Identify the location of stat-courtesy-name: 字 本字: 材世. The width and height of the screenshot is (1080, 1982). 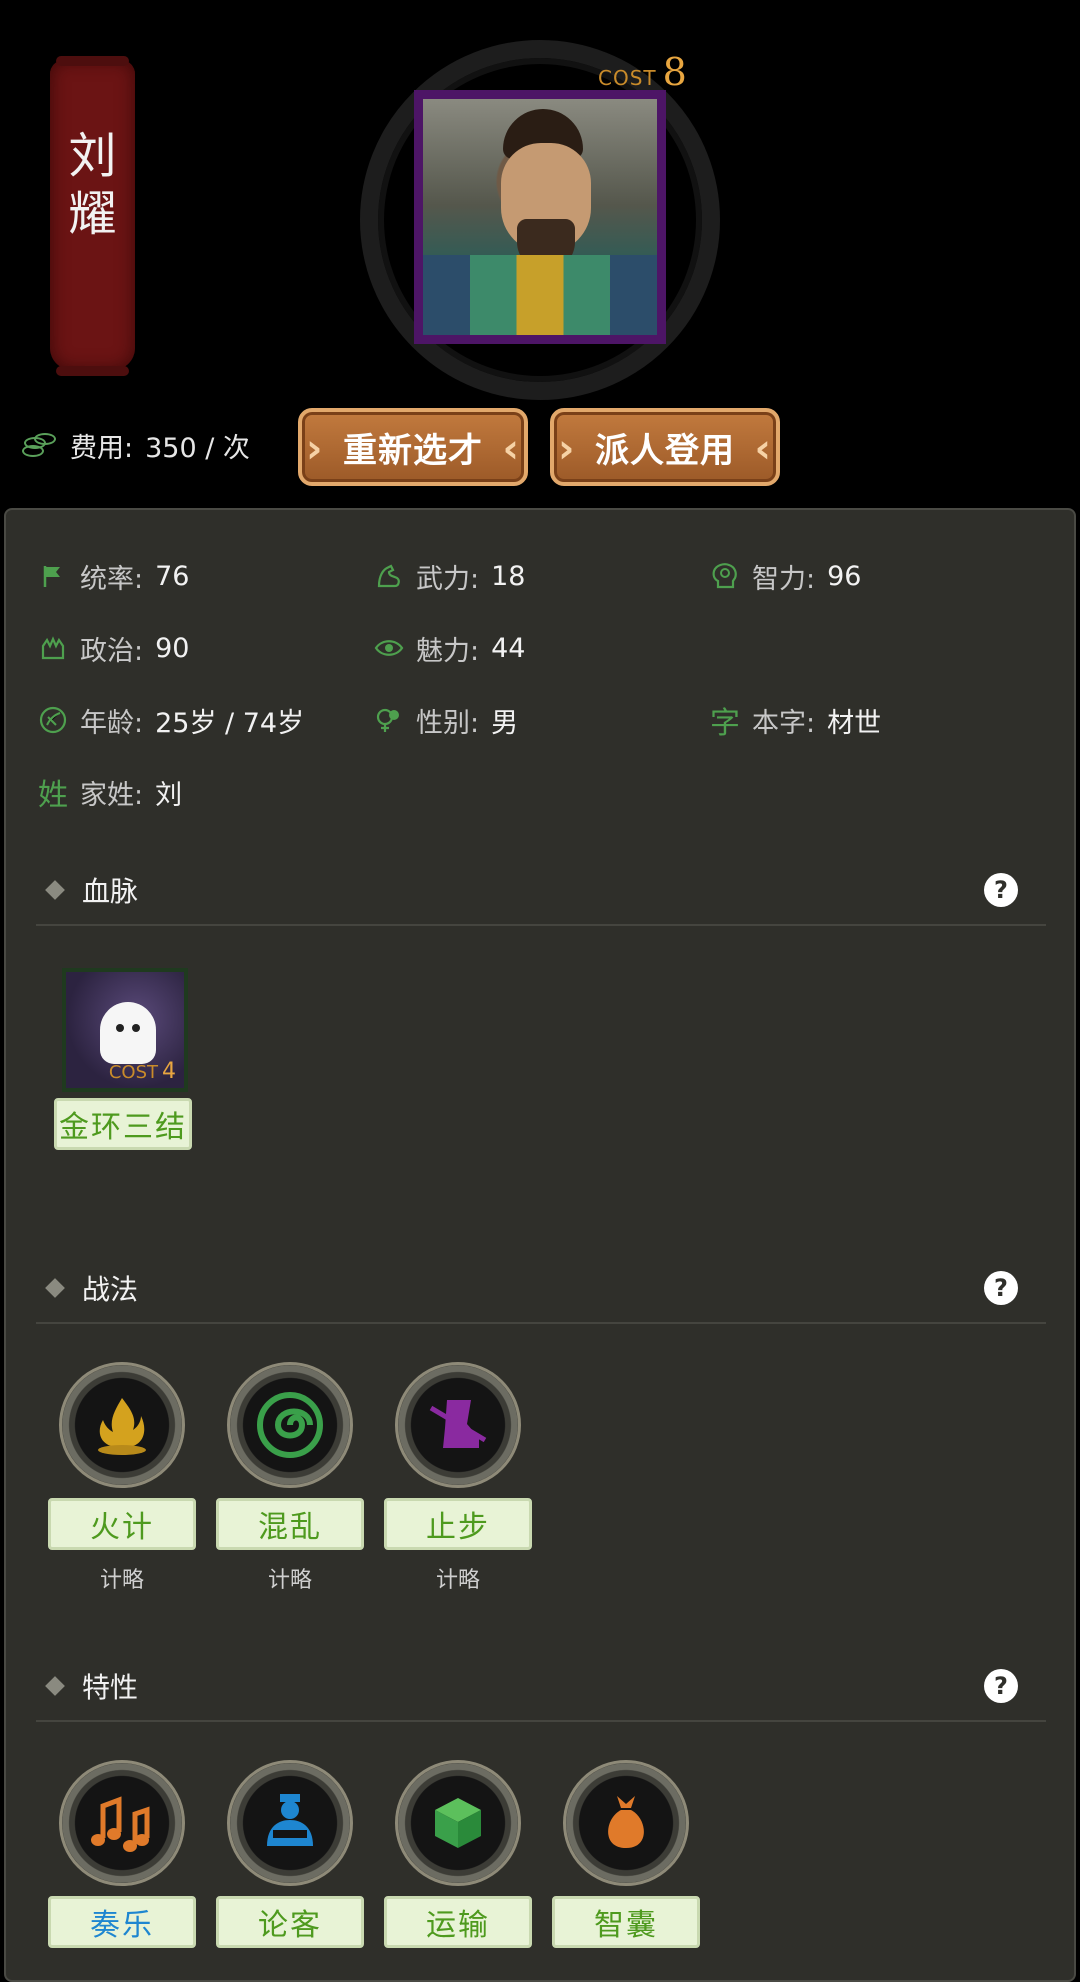
(876, 721).